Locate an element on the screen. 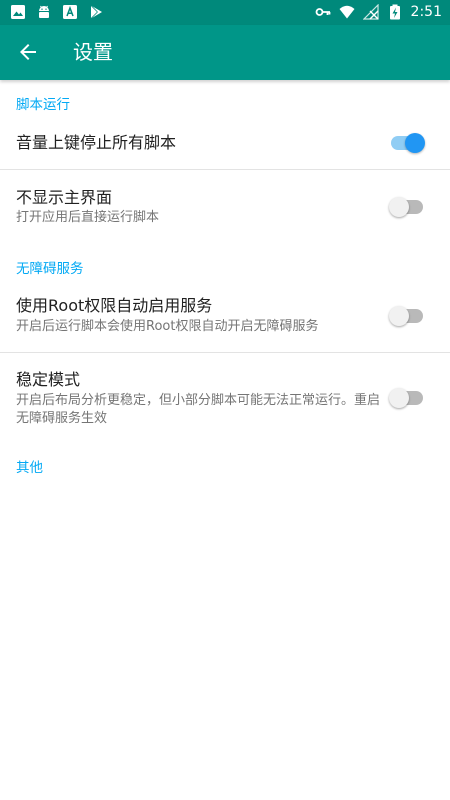 The width and height of the screenshot is (450, 800). battery-charging-icon is located at coordinates (394, 12).